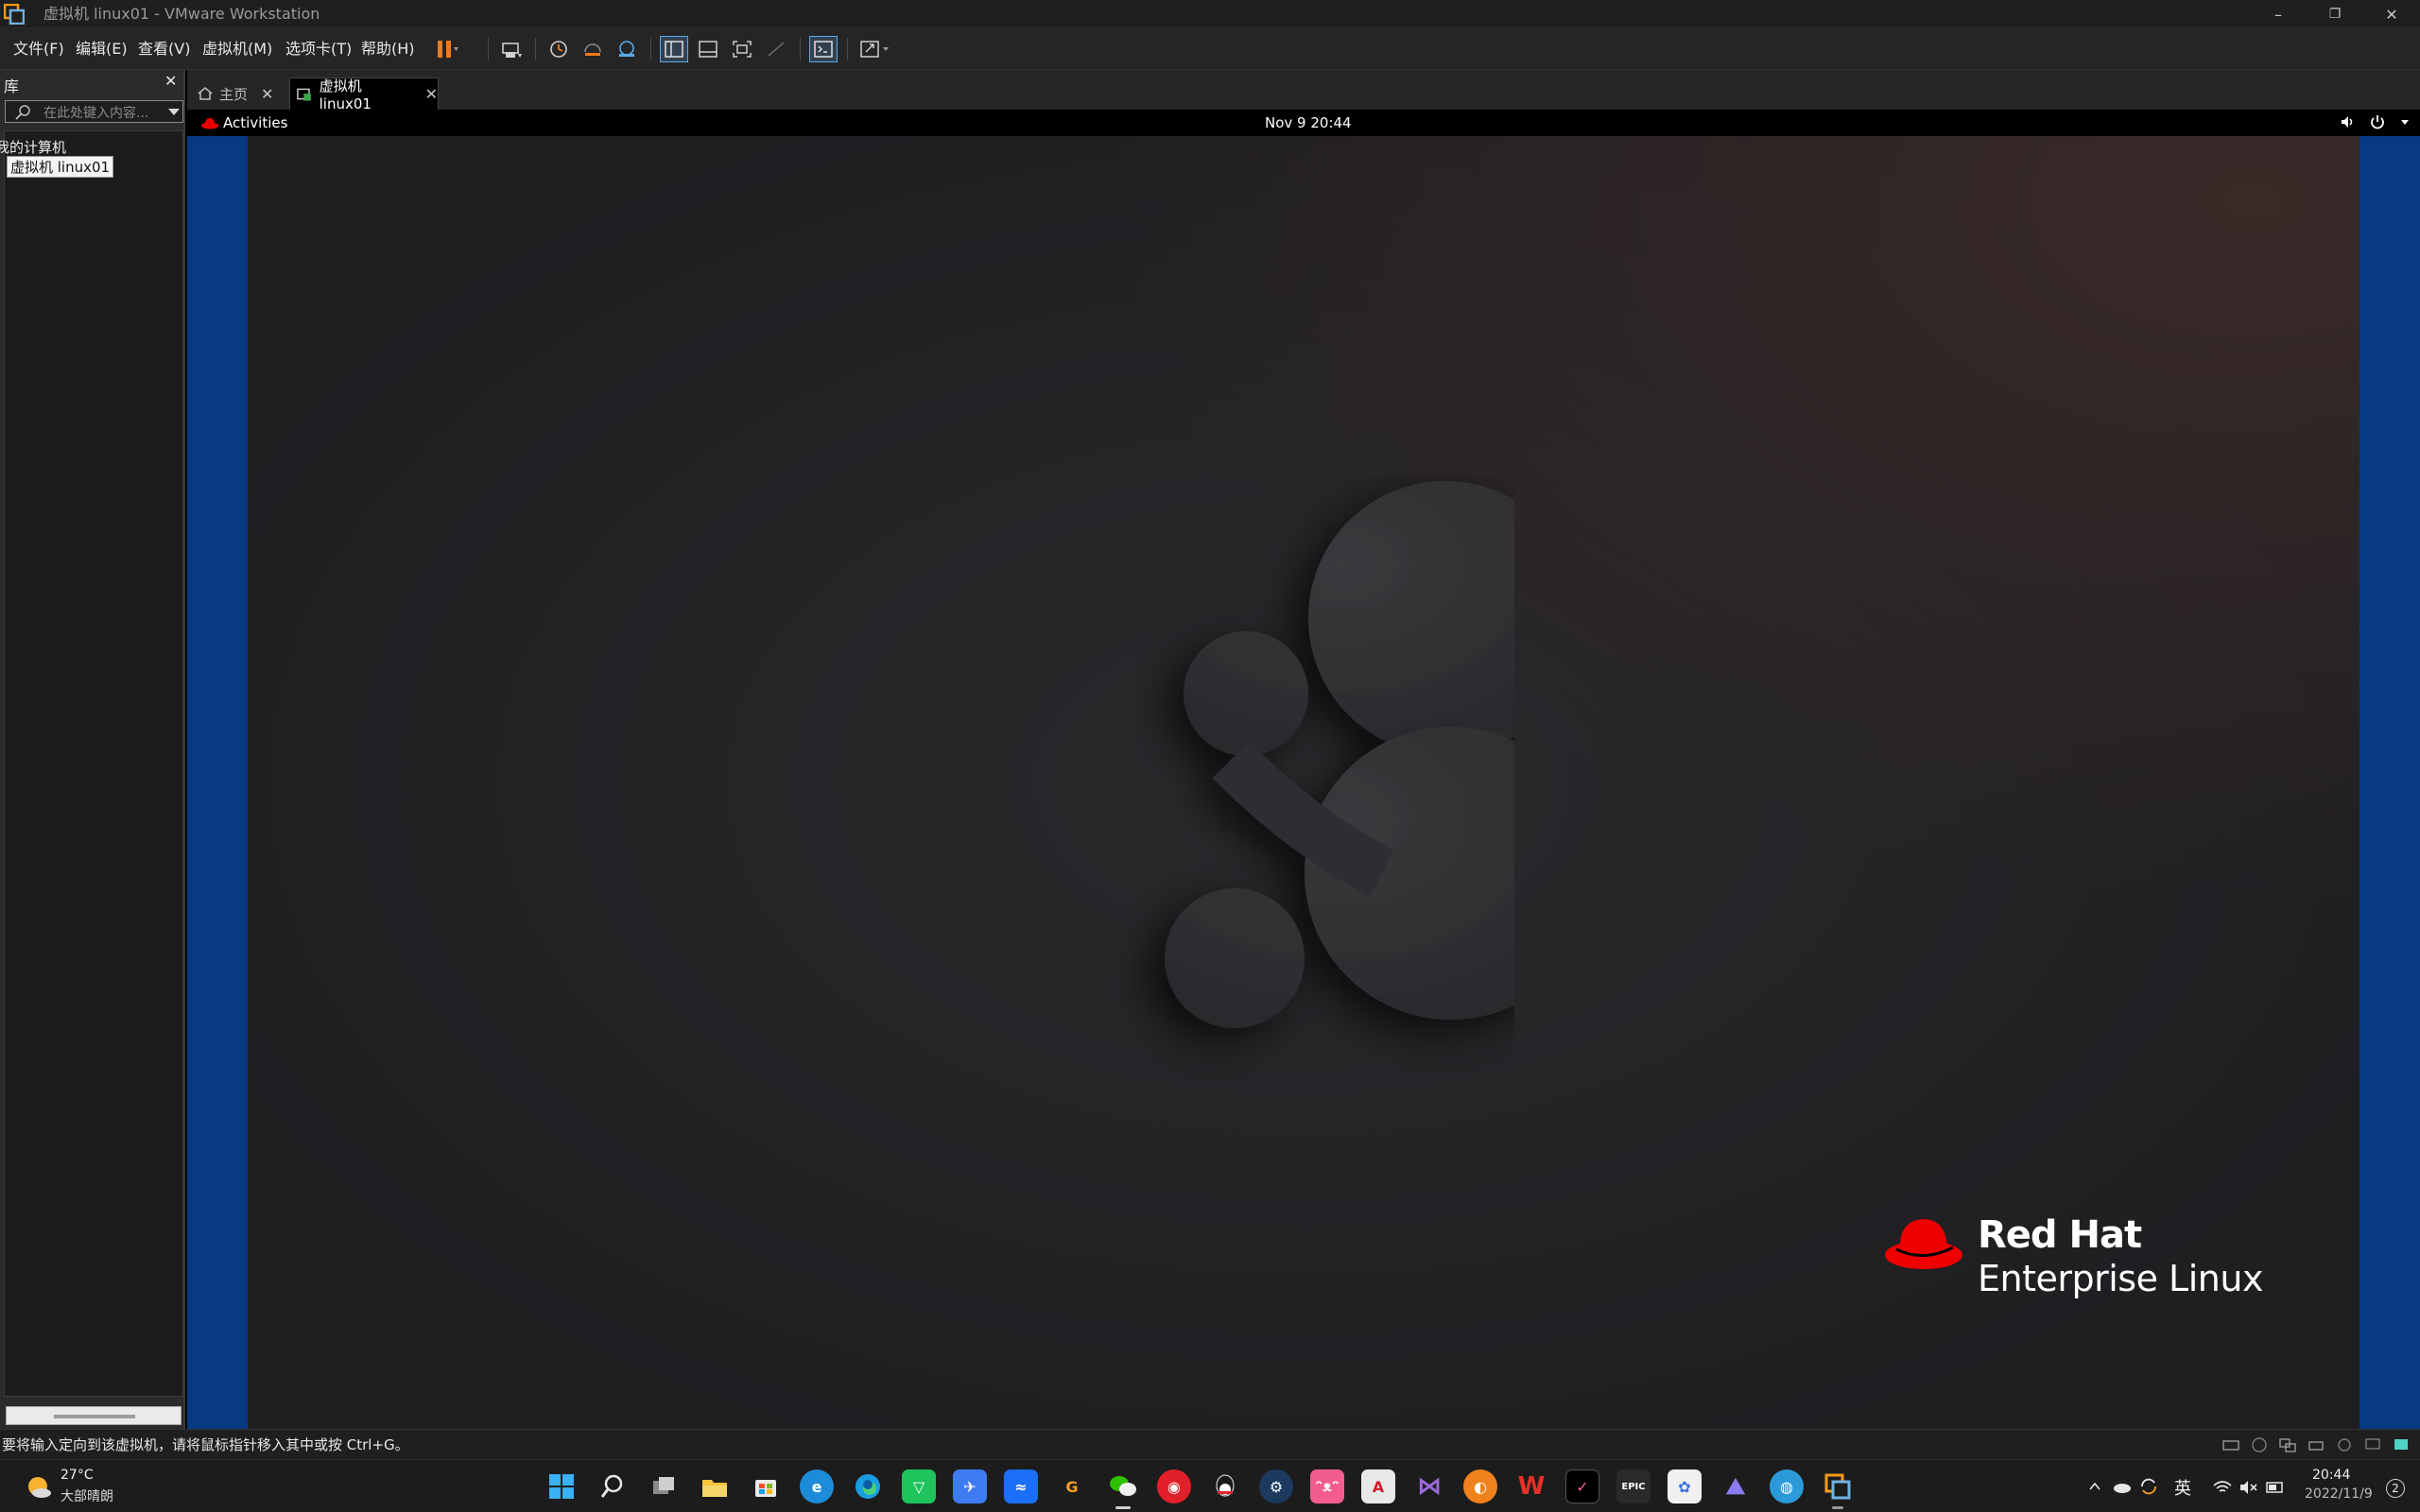 This screenshot has width=2420, height=1512. I want to click on onedrive-cloud-icon, so click(2122, 1486).